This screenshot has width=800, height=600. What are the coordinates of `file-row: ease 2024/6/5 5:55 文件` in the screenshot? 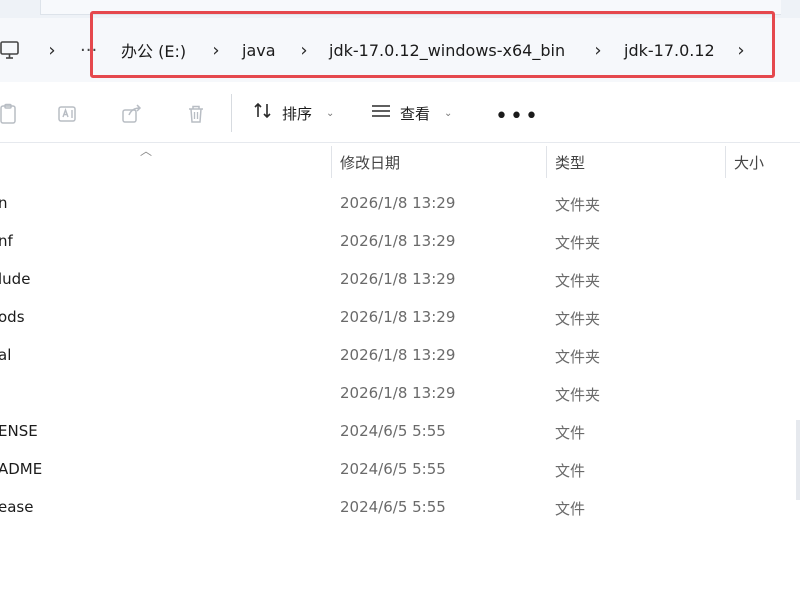 It's located at (400, 507).